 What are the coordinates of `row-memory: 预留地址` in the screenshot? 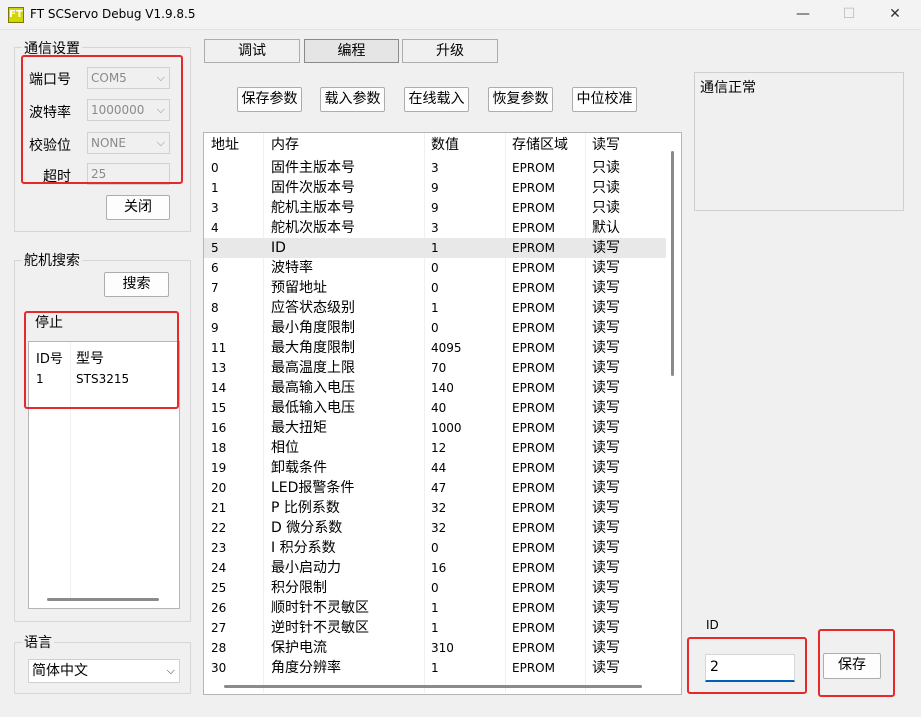 It's located at (299, 288).